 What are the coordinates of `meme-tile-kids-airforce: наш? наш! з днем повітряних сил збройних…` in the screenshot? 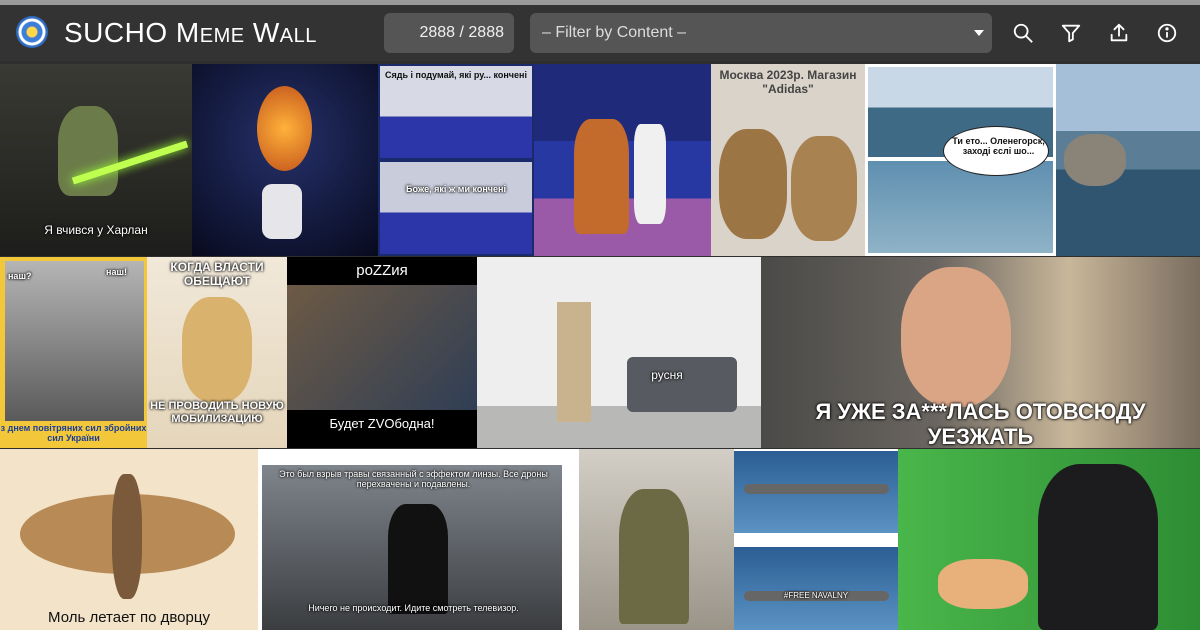 It's located at (73, 352).